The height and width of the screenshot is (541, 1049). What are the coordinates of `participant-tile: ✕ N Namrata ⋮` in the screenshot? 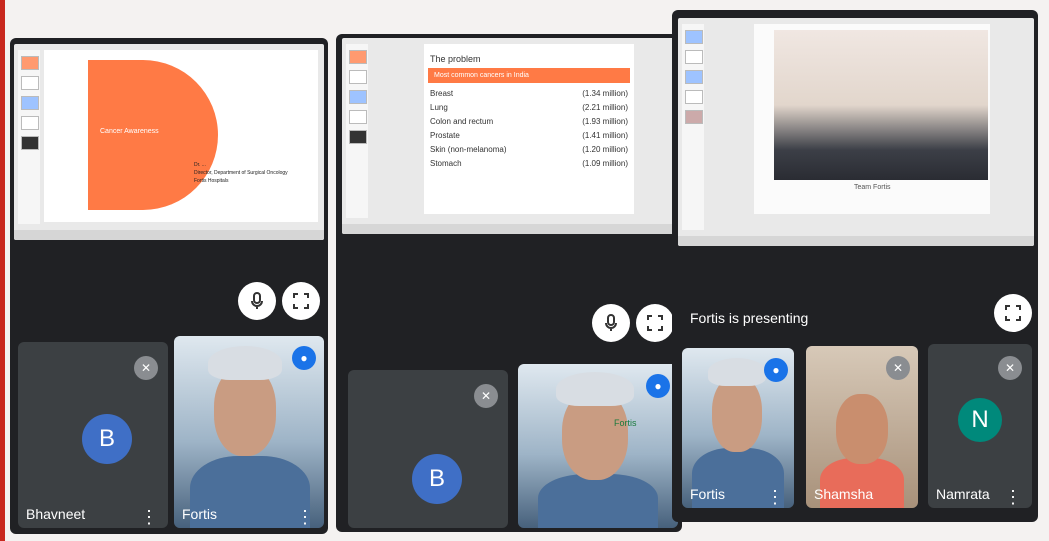 It's located at (980, 426).